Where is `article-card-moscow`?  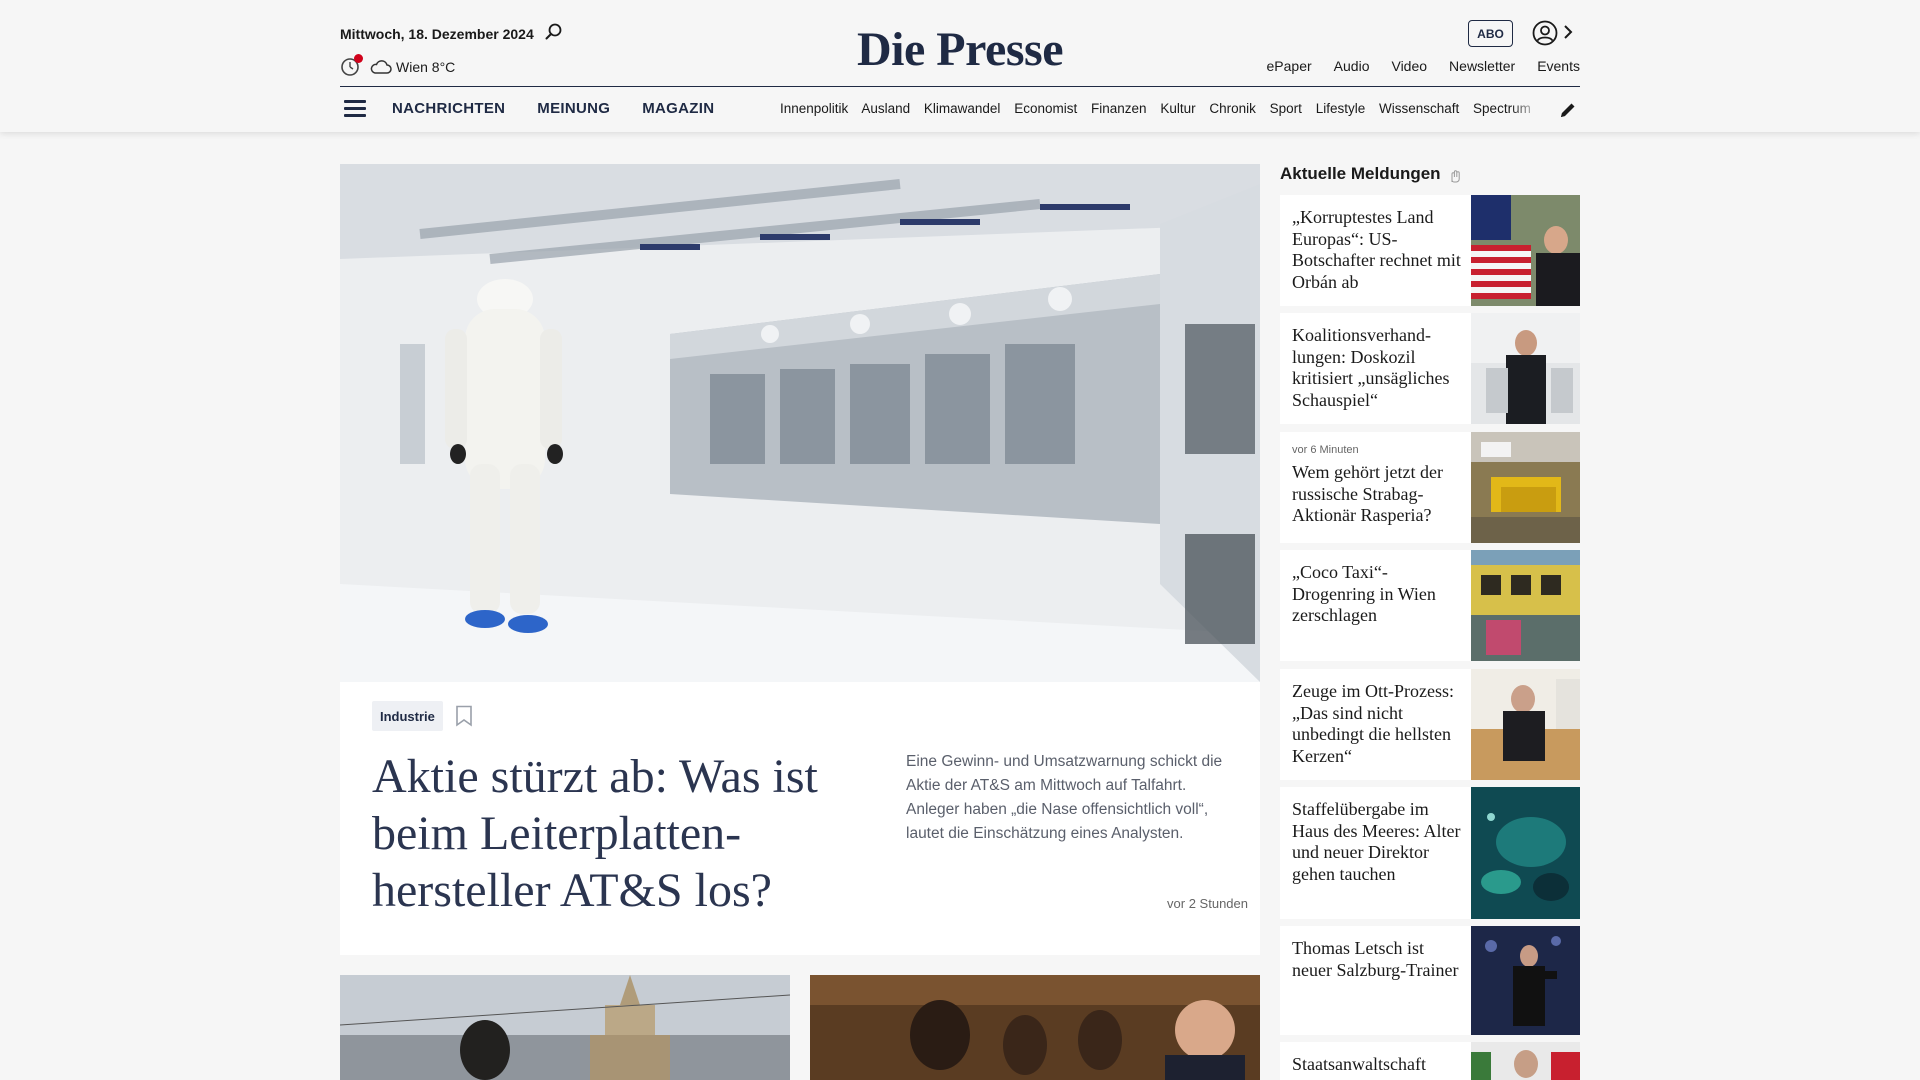
article-card-moscow is located at coordinates (565, 1027).